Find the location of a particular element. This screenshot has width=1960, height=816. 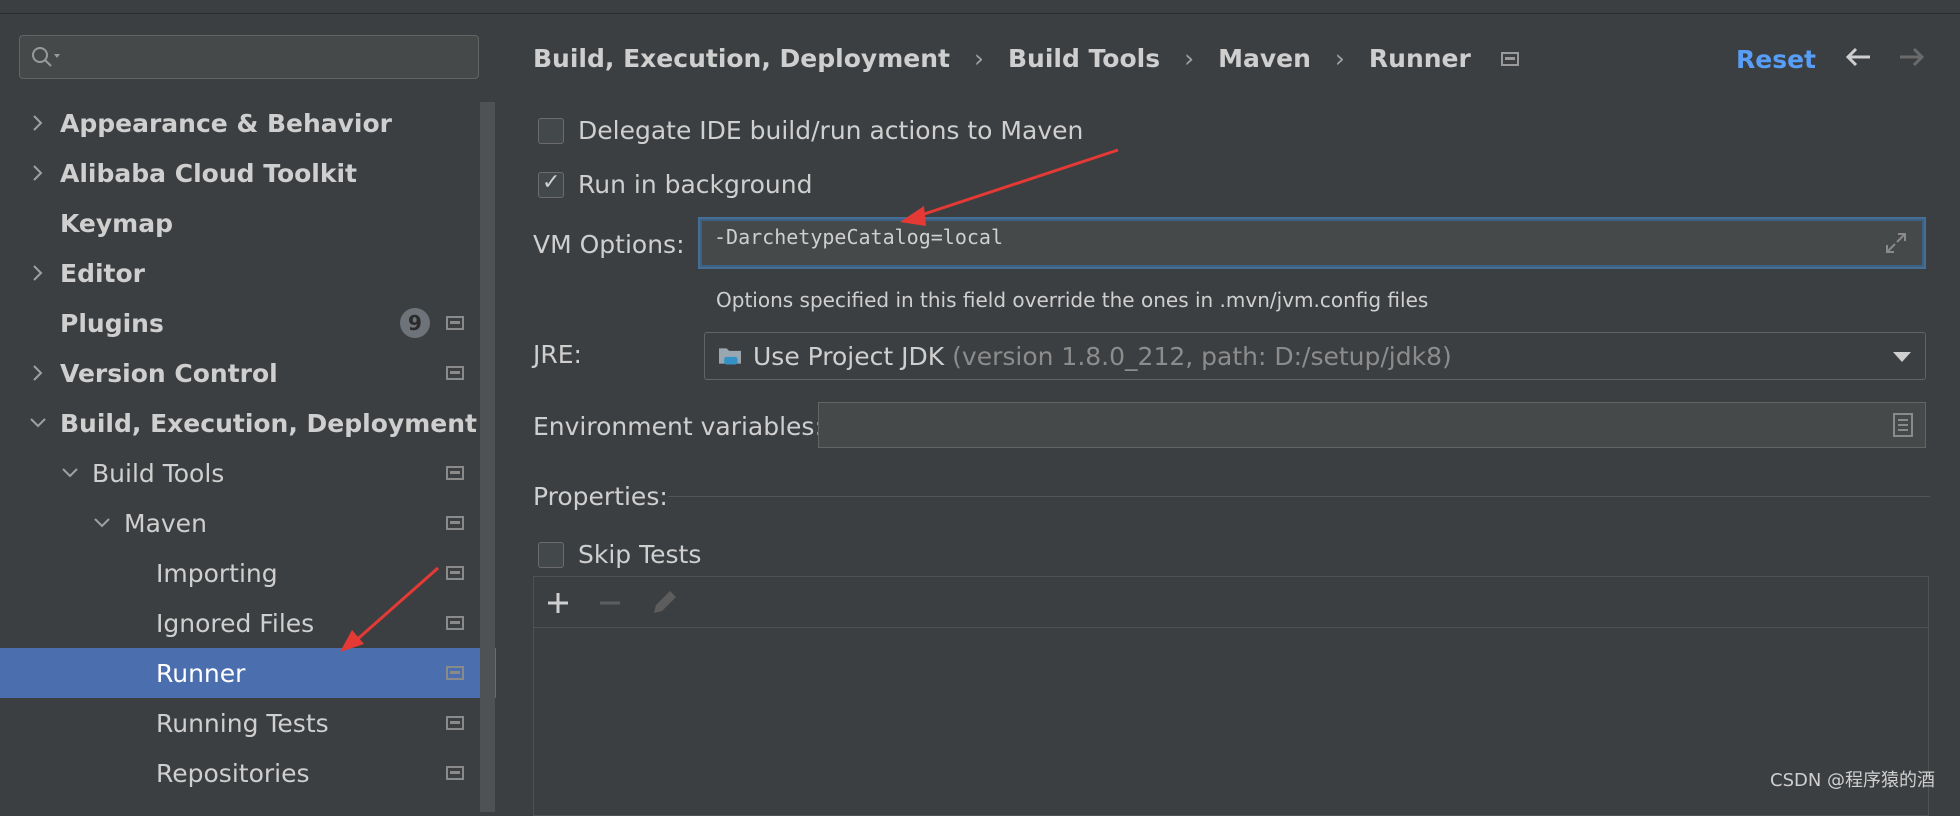

sidebar-scrollbar is located at coordinates (487, 457).